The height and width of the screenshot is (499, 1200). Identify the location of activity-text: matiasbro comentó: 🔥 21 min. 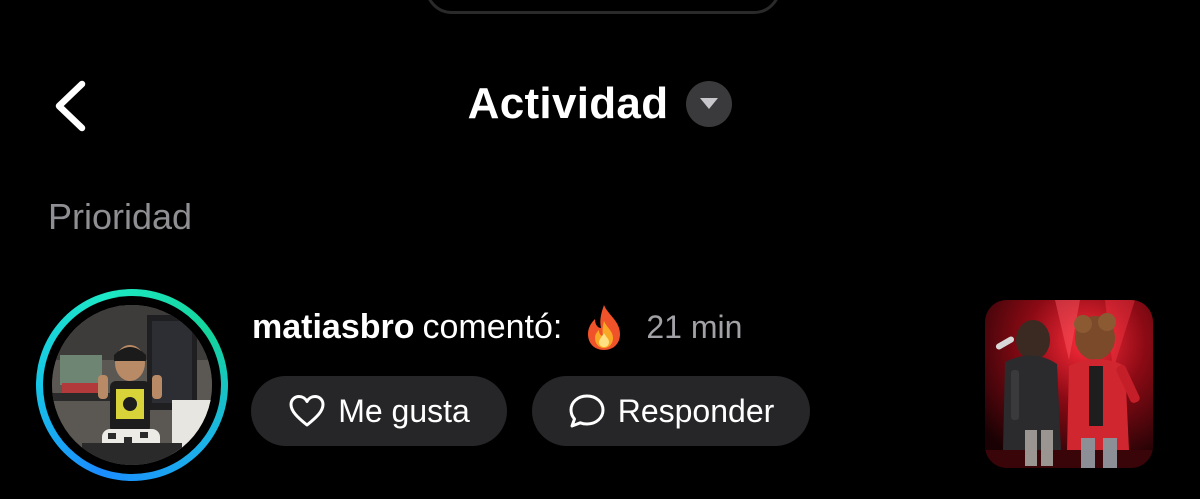
(497, 327).